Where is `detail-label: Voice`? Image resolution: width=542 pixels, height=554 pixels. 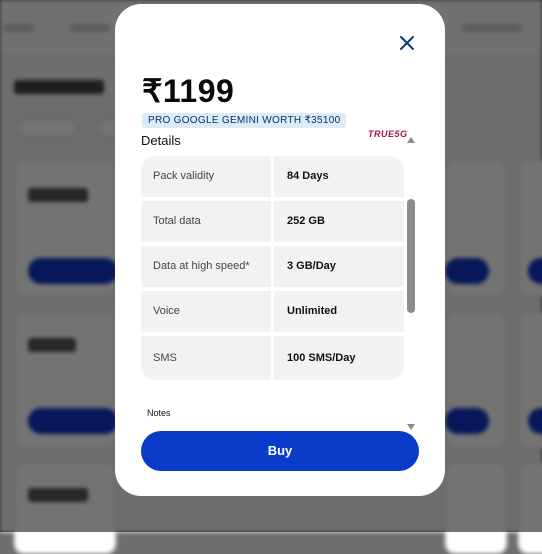
detail-label: Voice is located at coordinates (206, 311).